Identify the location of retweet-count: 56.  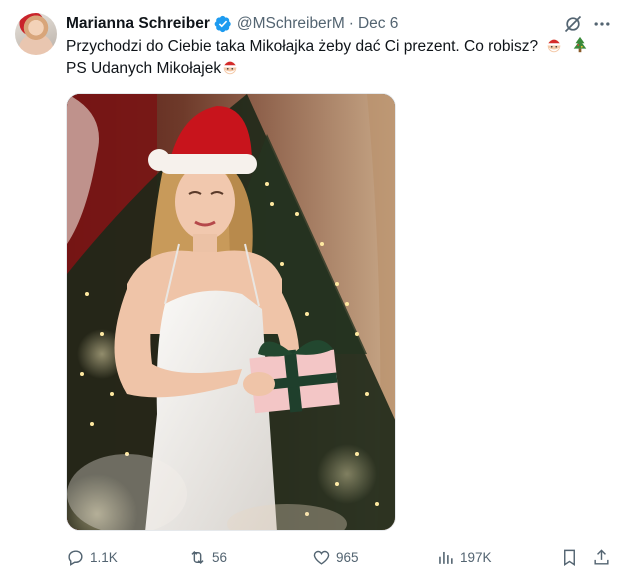
(220, 557).